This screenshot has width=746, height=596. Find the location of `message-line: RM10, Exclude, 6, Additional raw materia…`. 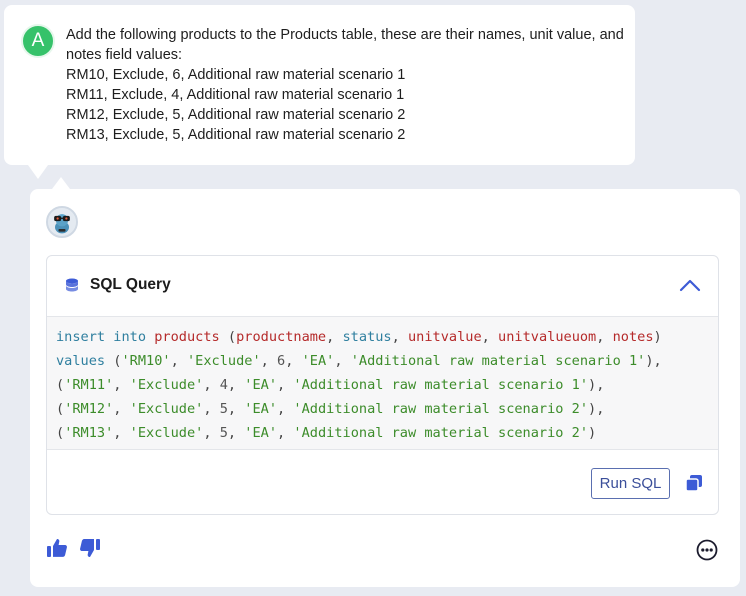

message-line: RM10, Exclude, 6, Additional raw materia… is located at coordinates (236, 75).